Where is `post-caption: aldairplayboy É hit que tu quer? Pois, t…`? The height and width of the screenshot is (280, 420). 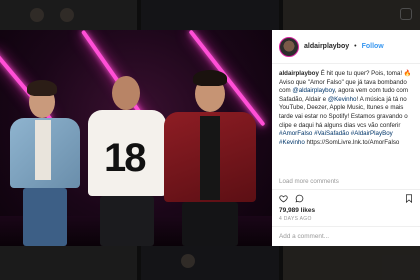
post-caption: aldairplayboy É hit que tu quer? Pois, t… is located at coordinates (346, 121).